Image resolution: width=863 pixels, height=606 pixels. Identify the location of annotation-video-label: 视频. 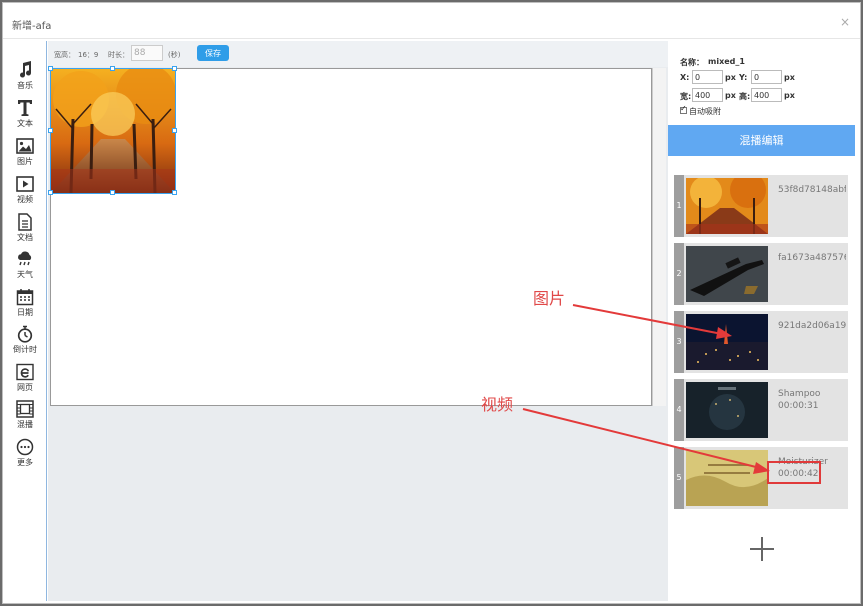
(497, 404).